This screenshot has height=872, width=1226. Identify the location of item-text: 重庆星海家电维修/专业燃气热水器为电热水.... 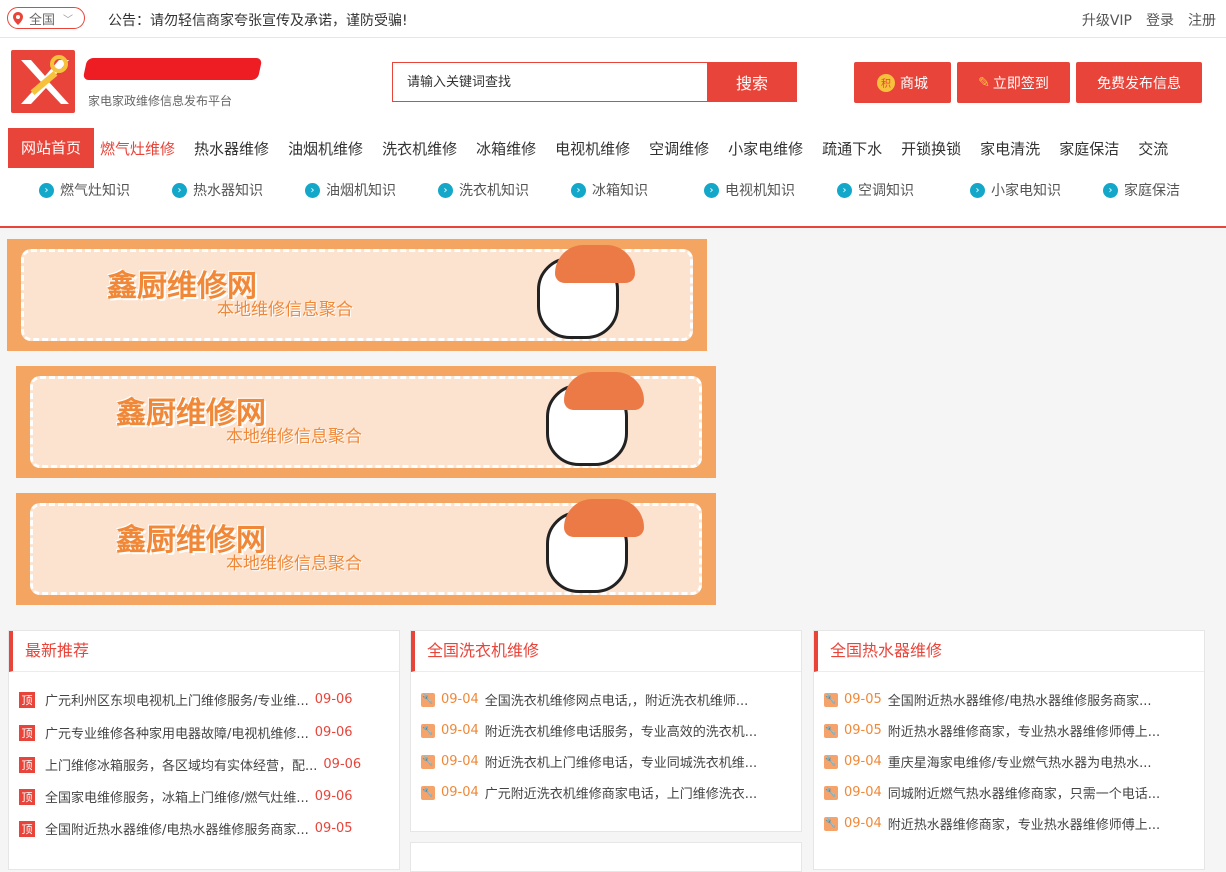
(1019, 763).